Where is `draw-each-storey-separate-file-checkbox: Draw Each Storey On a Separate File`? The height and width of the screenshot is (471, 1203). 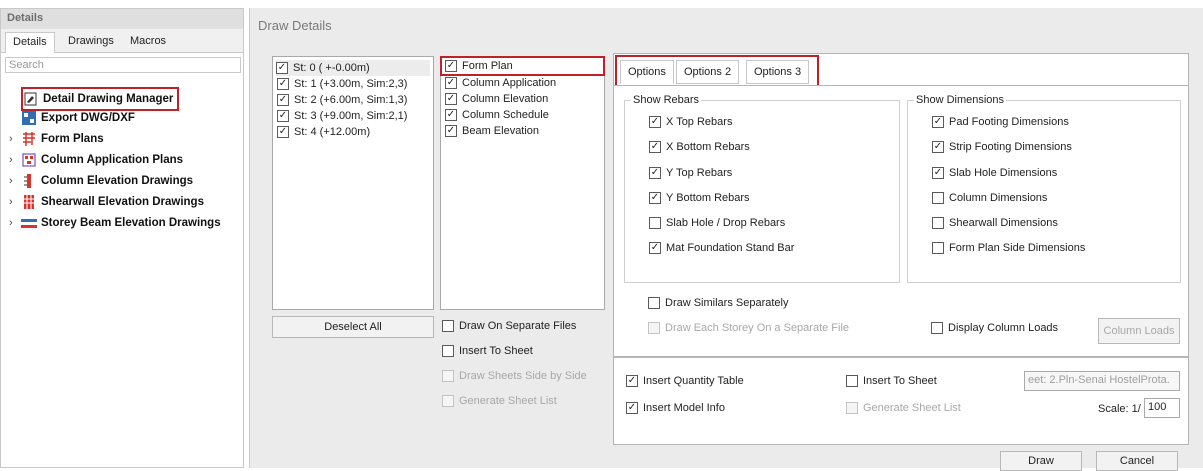 draw-each-storey-separate-file-checkbox: Draw Each Storey On a Separate File is located at coordinates (748, 328).